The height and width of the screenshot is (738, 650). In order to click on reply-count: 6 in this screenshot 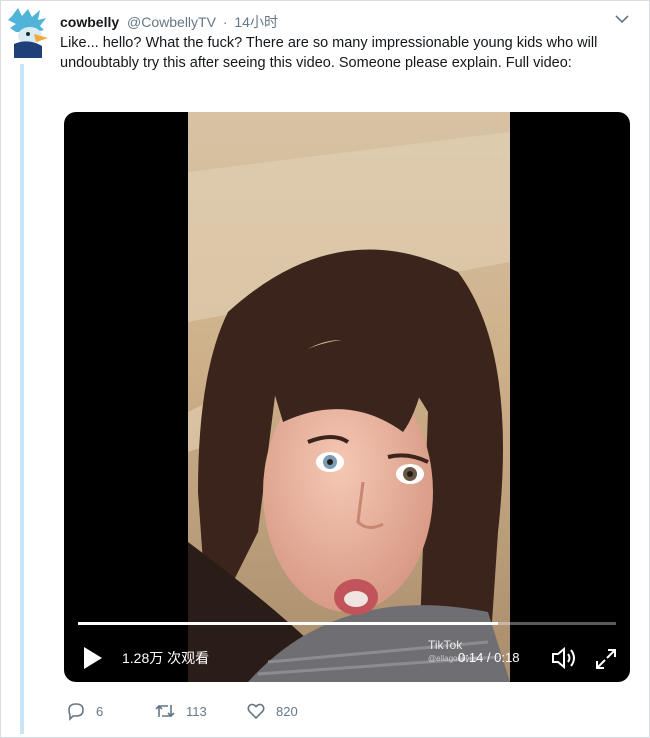, I will do `click(100, 711)`.